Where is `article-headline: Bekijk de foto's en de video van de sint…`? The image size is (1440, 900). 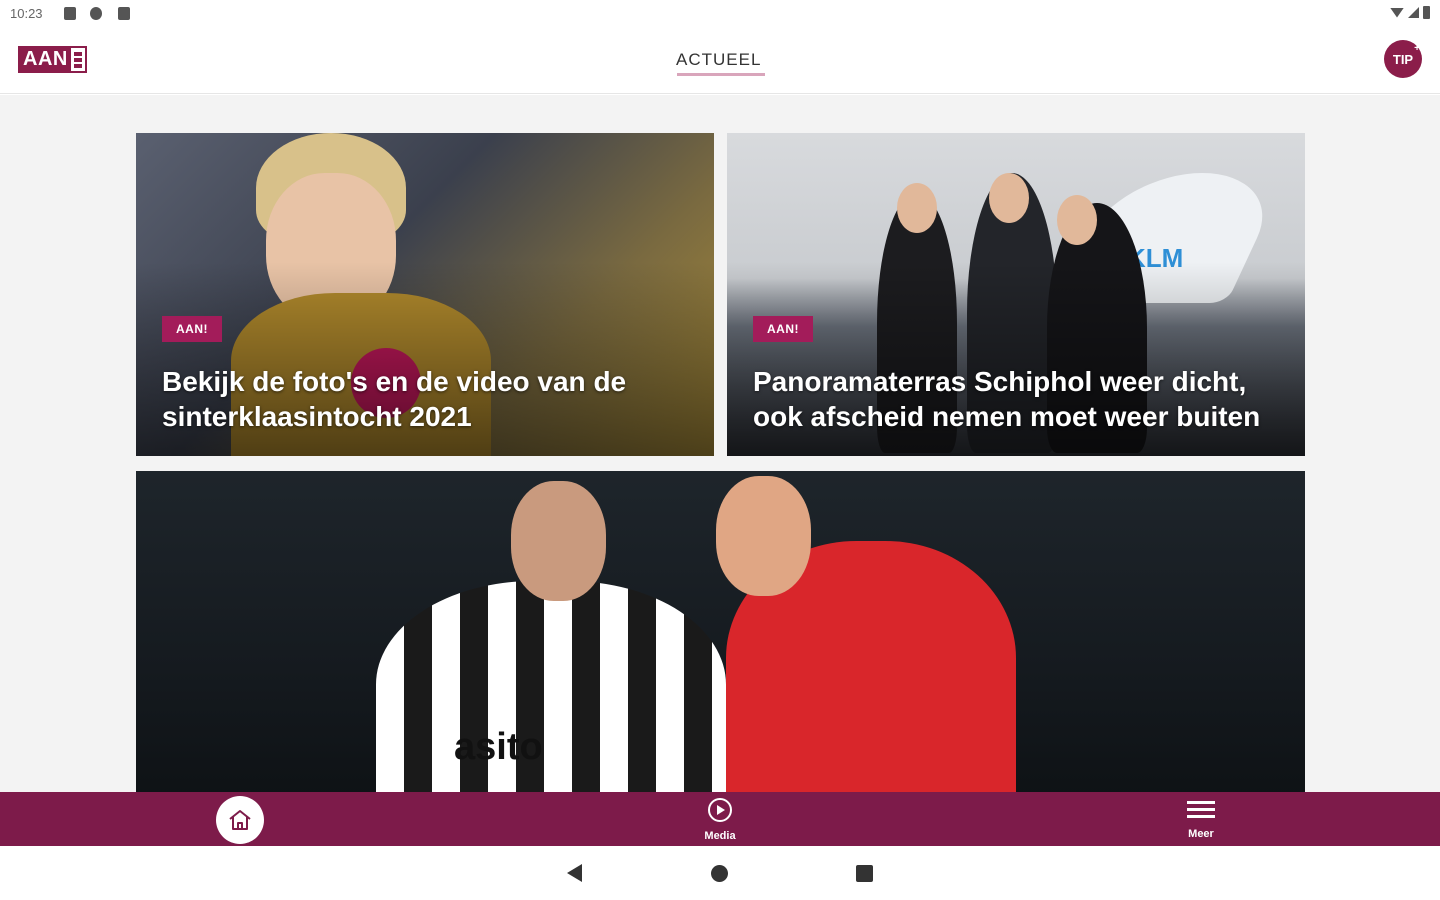
article-headline: Bekijk de foto's en de video van de sint… is located at coordinates (394, 399).